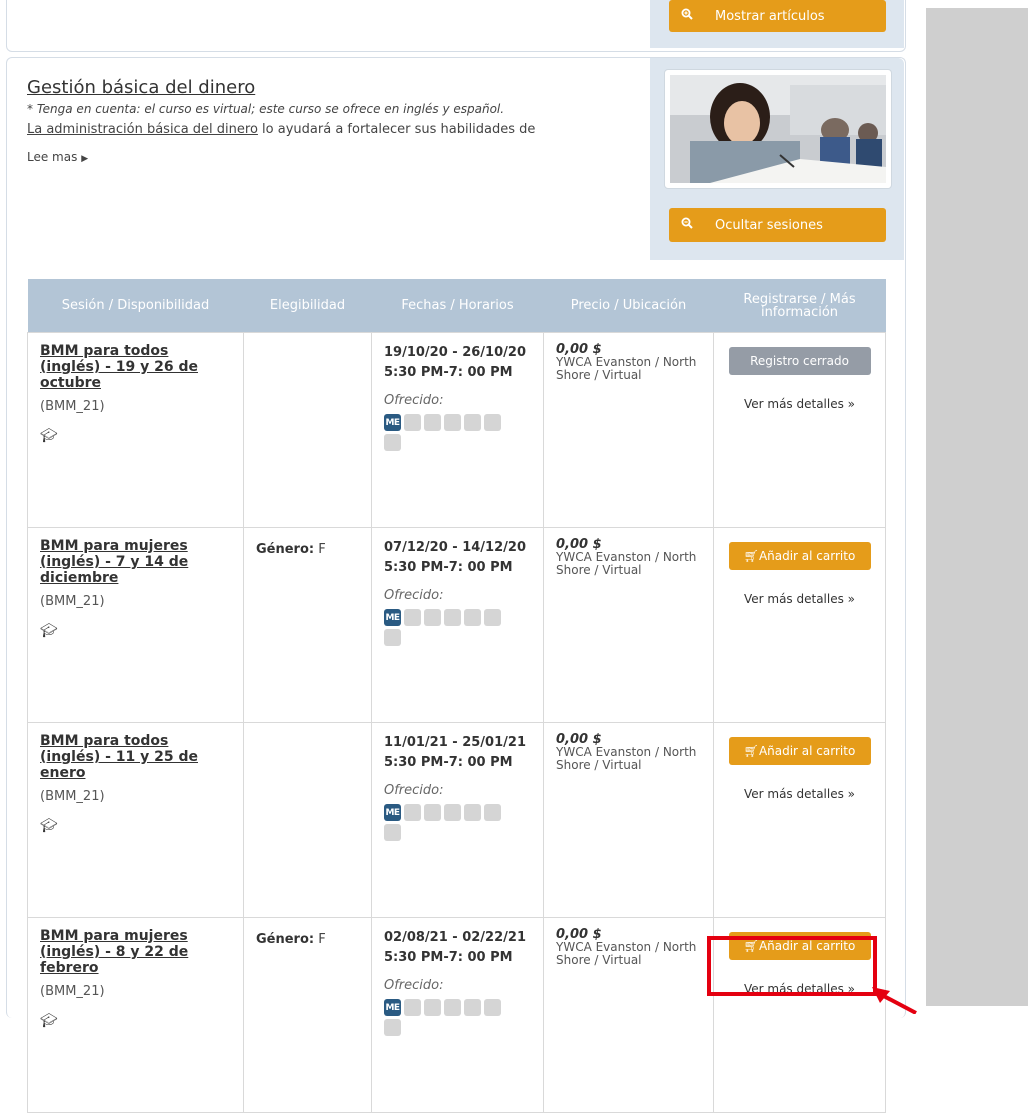 The width and height of the screenshot is (1028, 1113). I want to click on add-to-cart-label: Añadir al carrito, so click(807, 556).